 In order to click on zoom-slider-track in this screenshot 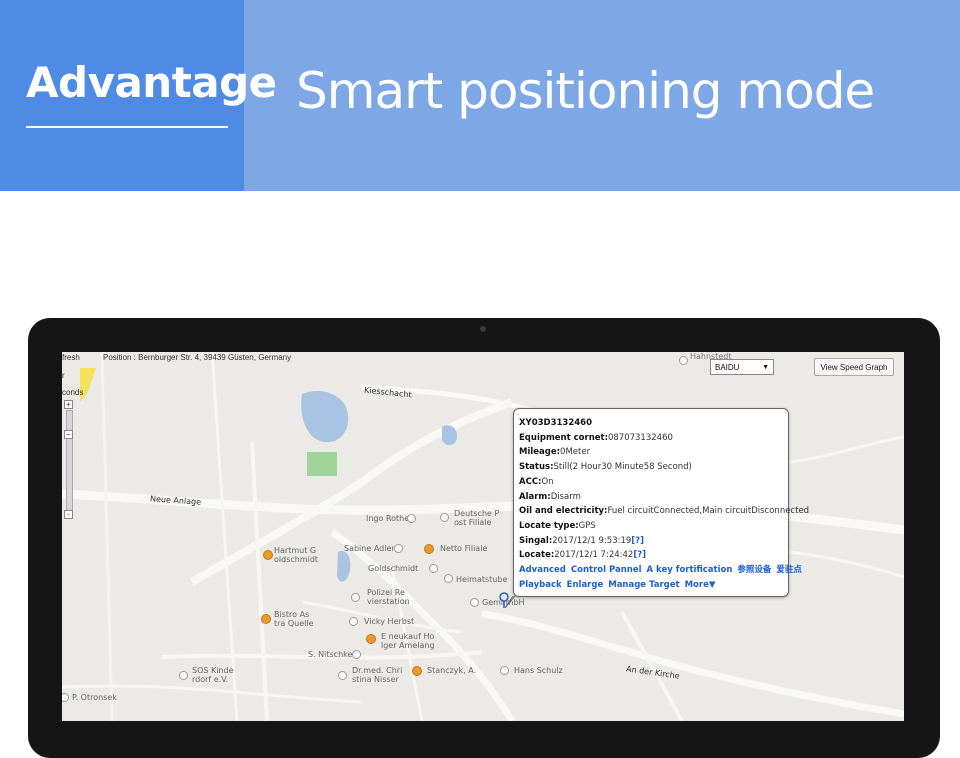, I will do `click(69, 461)`.